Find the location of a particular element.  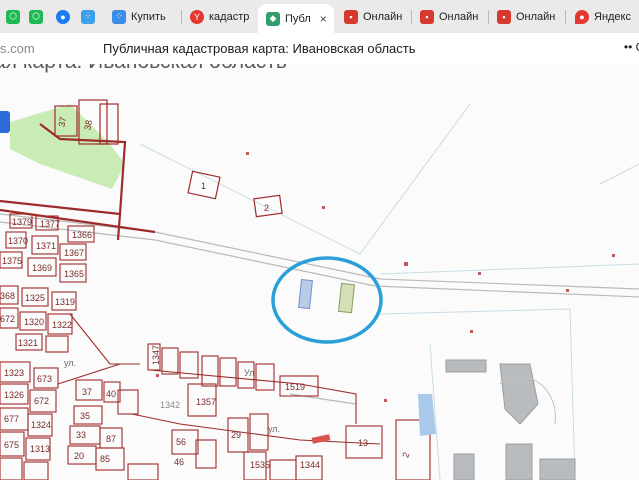

parcel-label: 1326 is located at coordinates (14, 395).